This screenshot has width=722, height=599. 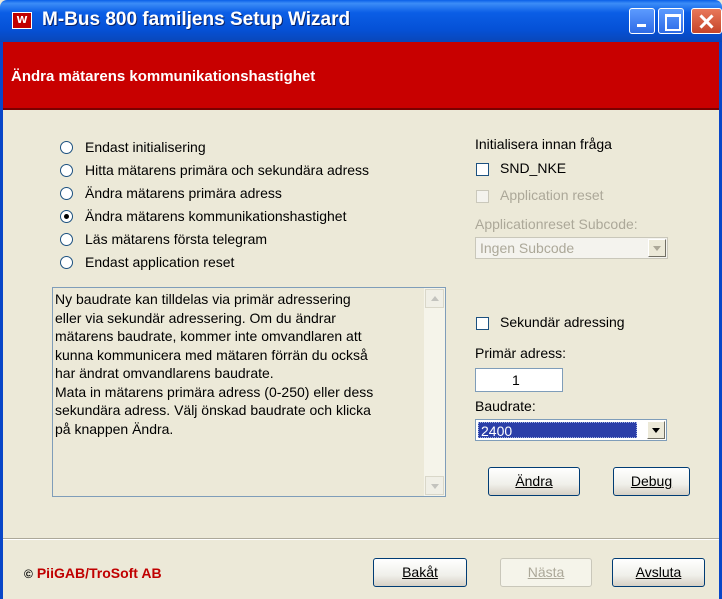 I want to click on app-reset-checkbox, so click(x=482, y=196).